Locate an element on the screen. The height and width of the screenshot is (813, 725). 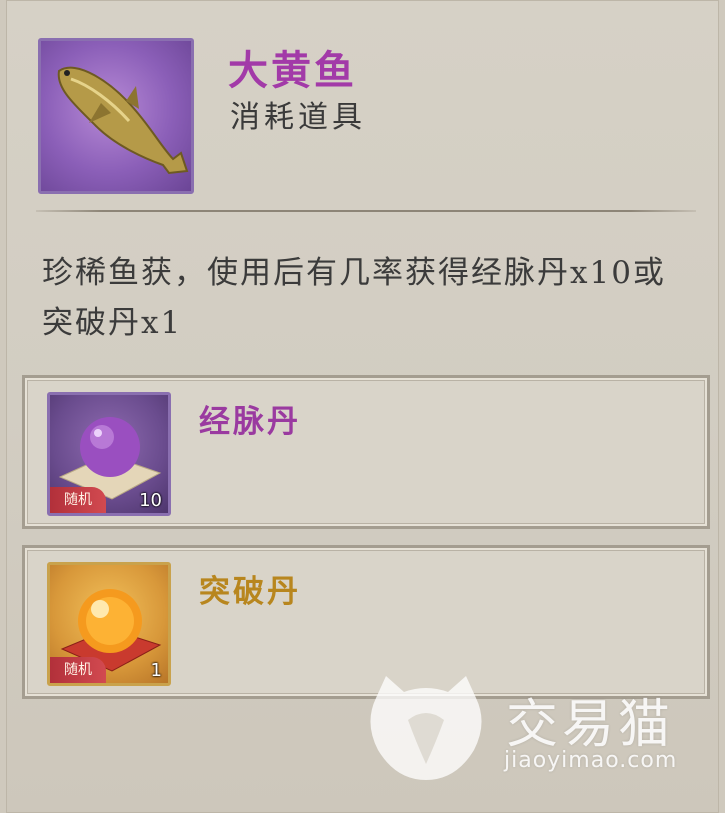
item-type: 消耗道具 is located at coordinates (298, 117).